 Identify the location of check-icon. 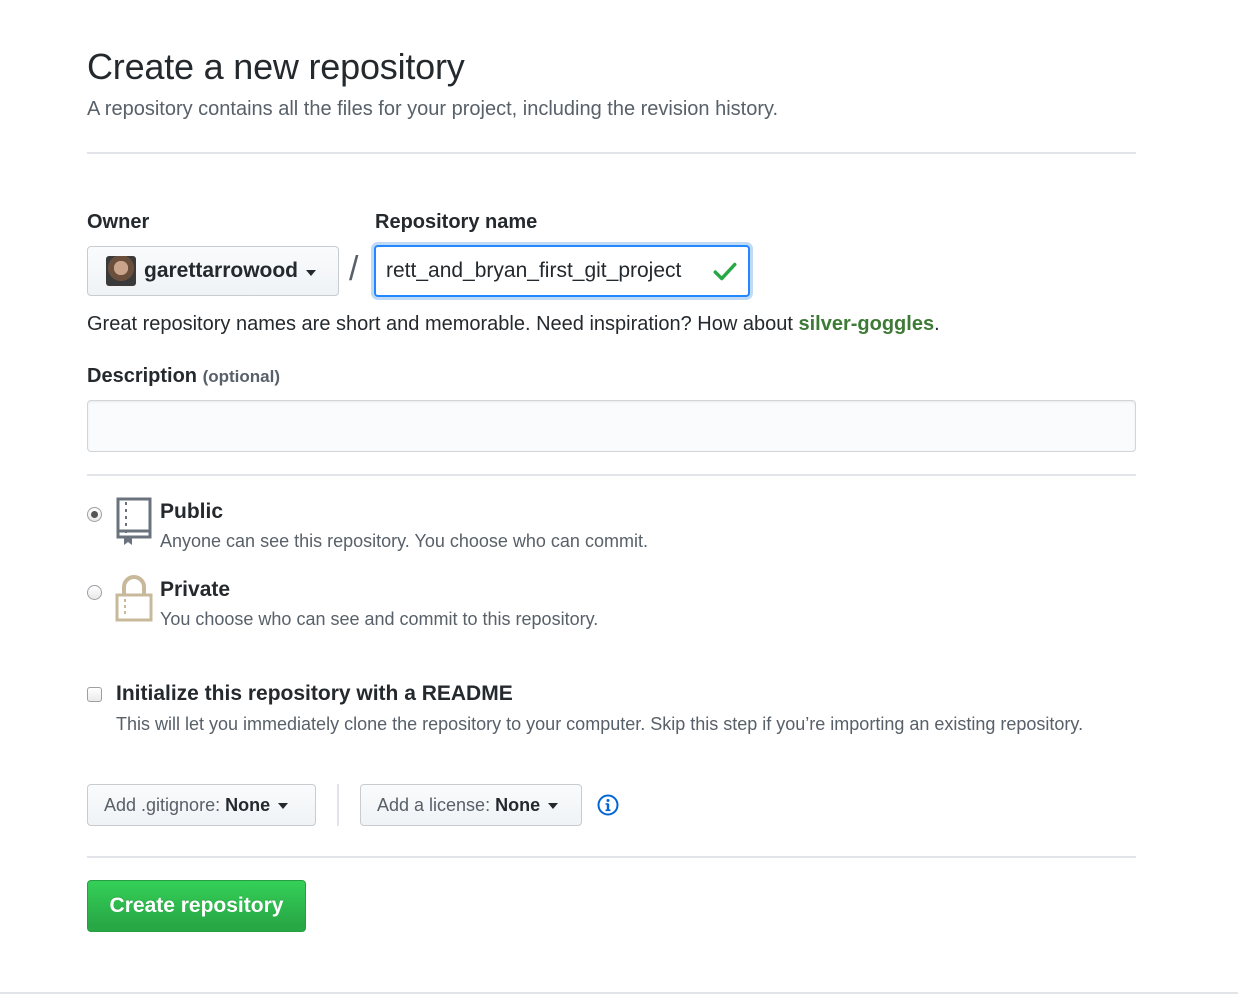
(725, 271).